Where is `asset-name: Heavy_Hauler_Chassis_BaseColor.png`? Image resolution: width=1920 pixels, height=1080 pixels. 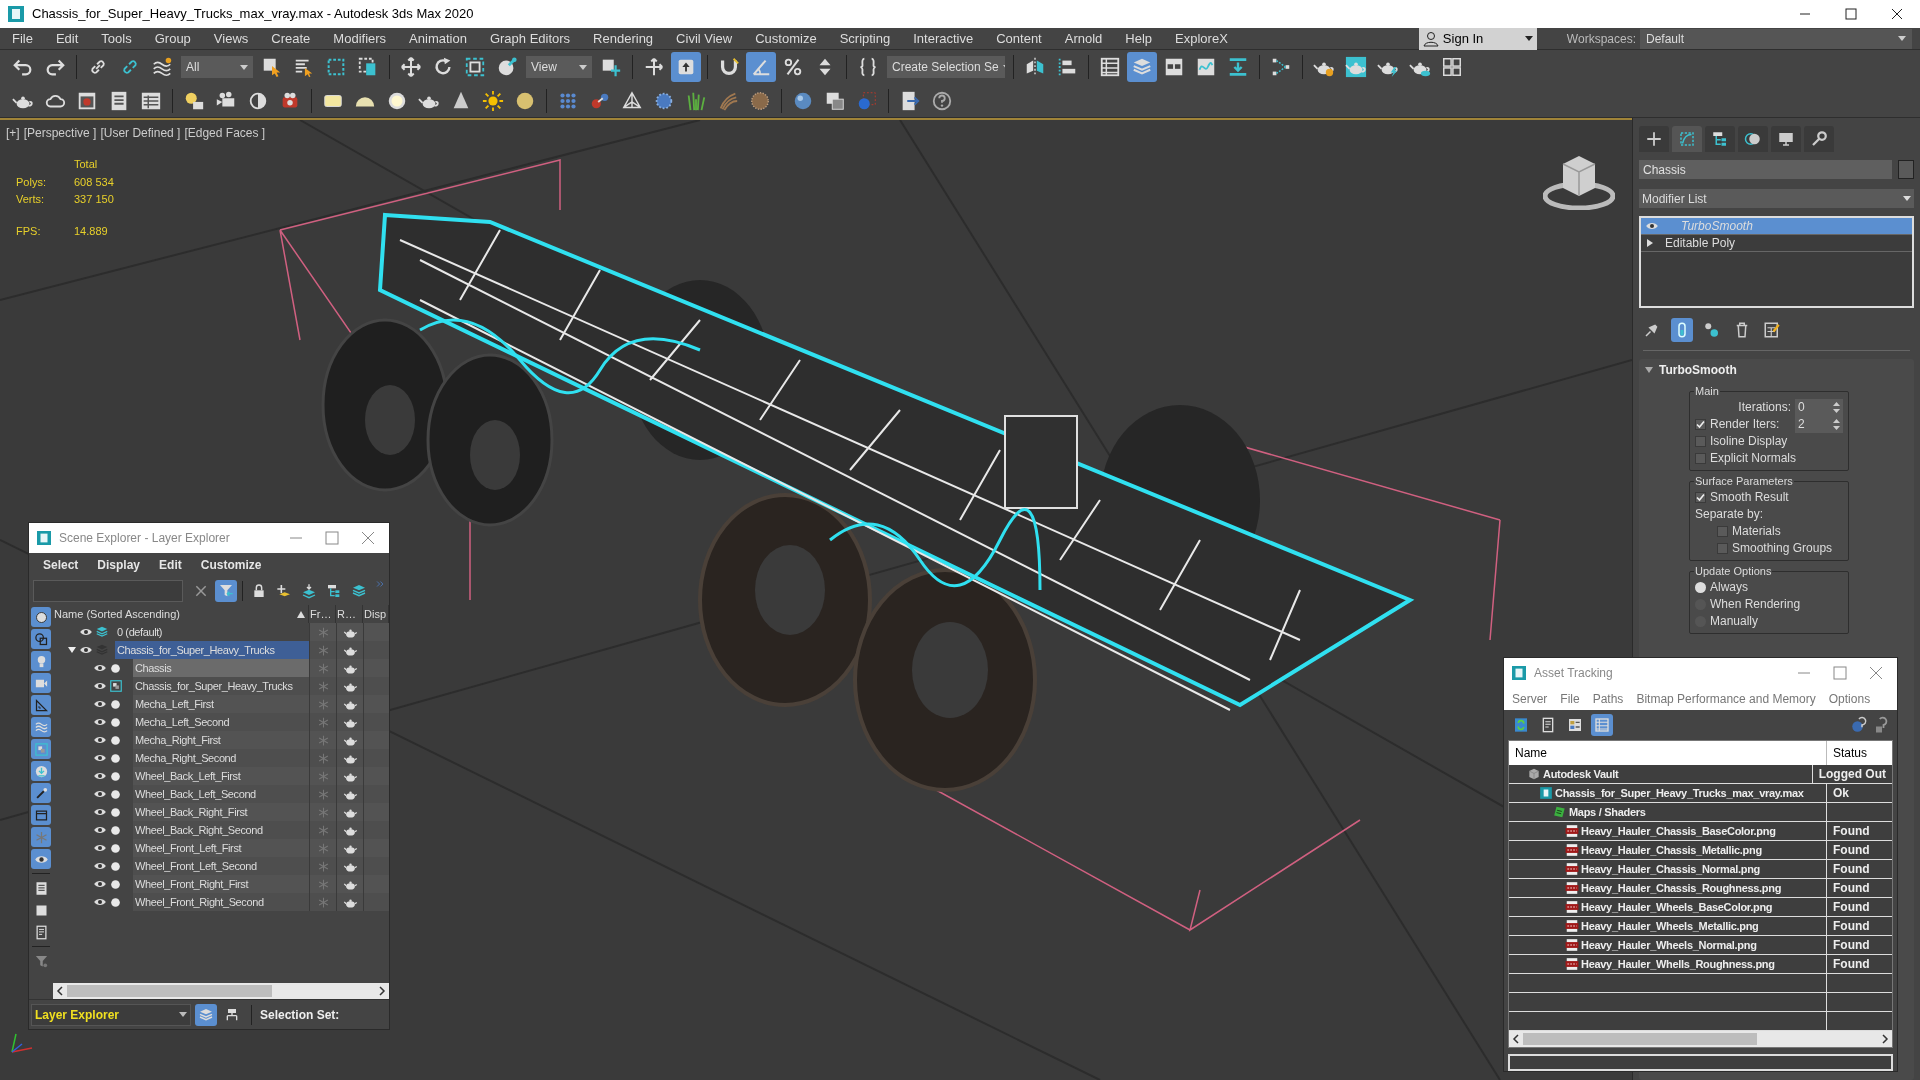
asset-name: Heavy_Hauler_Chassis_BaseColor.png is located at coordinates (1678, 831).